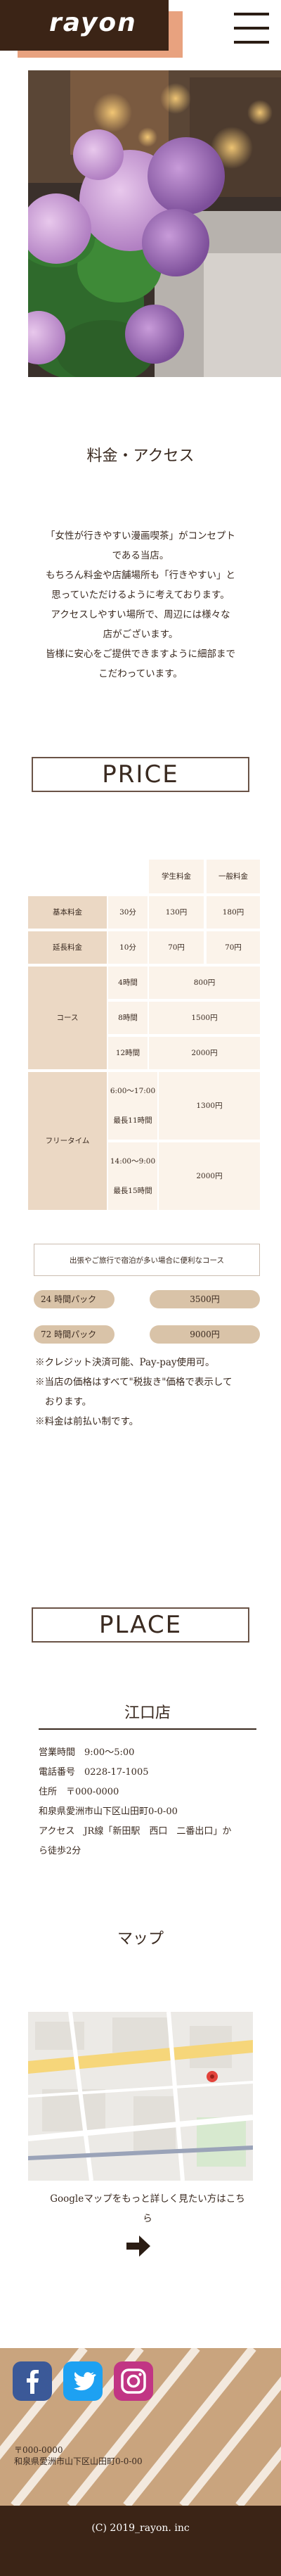  Describe the element at coordinates (128, 1053) in the screenshot. I see `course-12h: 12時間` at that location.